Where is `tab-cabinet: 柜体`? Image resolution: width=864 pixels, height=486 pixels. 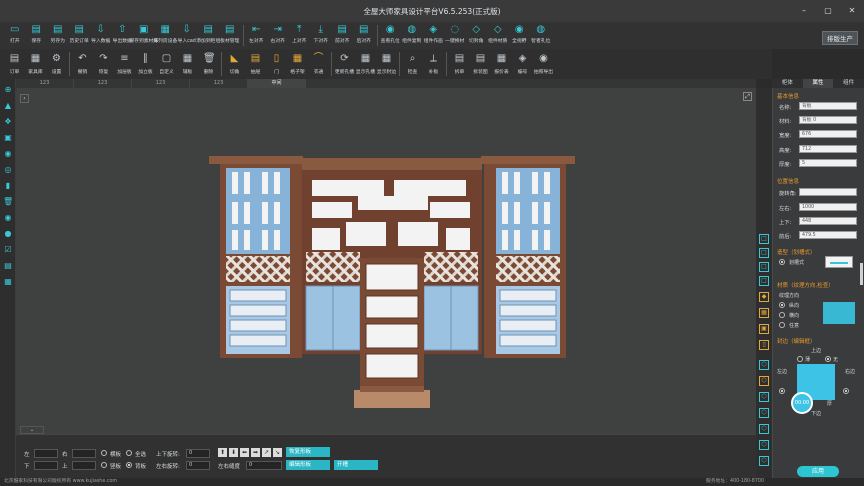
tab-cabinet: 柜体 is located at coordinates (787, 83).